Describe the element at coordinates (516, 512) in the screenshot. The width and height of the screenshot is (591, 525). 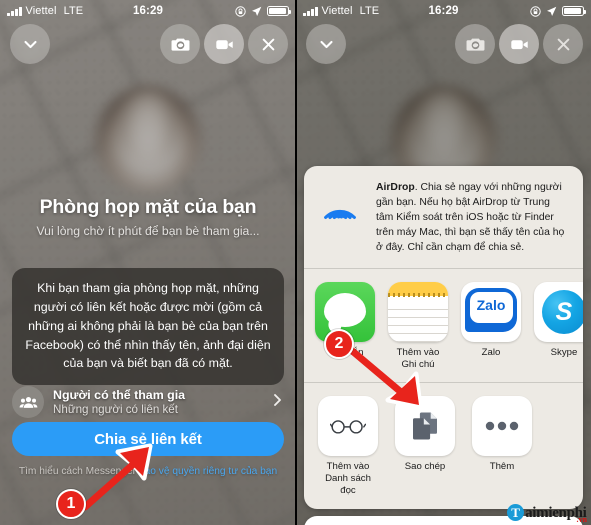
I see `watermark-badge: T` at that location.